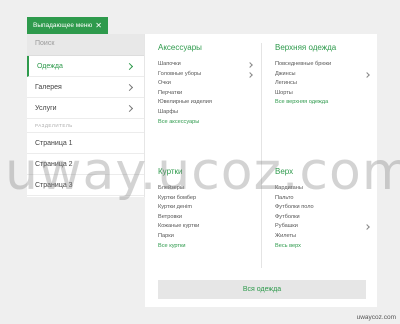 The image size is (400, 324). Describe the element at coordinates (46, 108) in the screenshot. I see `sidebar-item-label: Услуги` at that location.